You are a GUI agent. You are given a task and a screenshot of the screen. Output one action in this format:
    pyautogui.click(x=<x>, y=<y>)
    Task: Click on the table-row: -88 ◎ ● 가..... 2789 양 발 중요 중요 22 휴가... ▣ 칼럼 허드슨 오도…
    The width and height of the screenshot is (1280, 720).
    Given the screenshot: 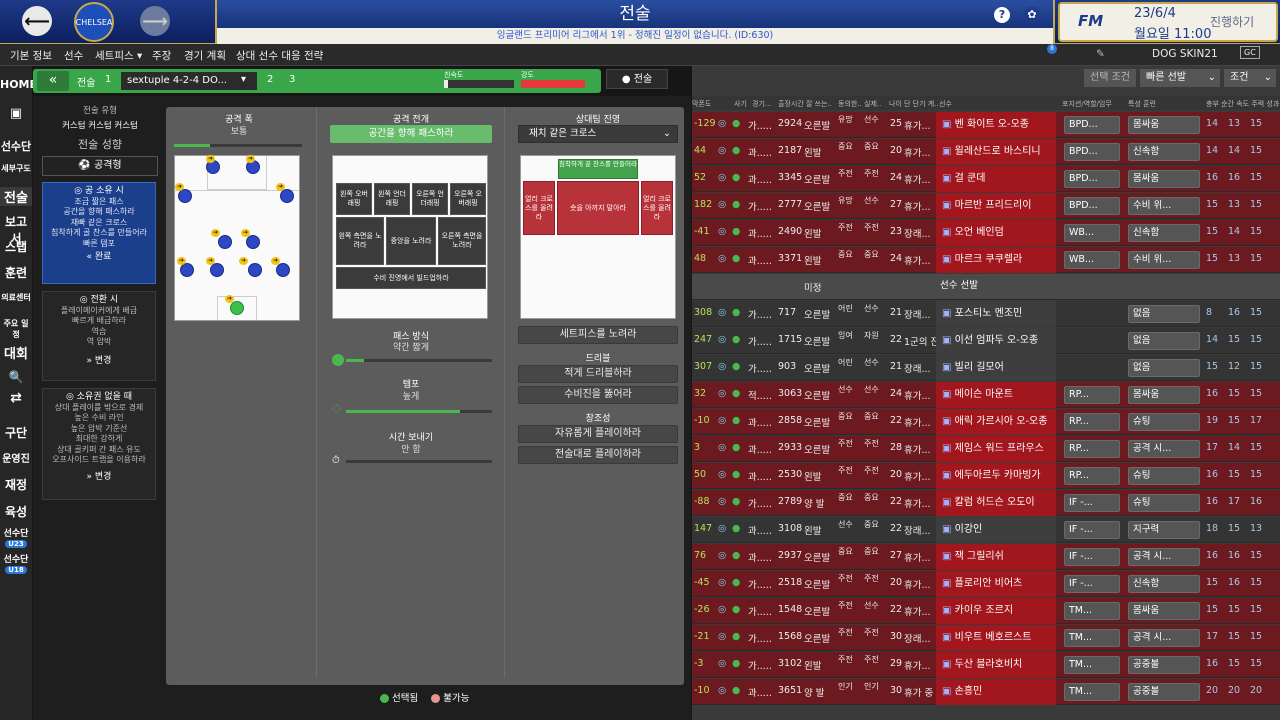 What is the action you would take?
    pyautogui.click(x=986, y=503)
    